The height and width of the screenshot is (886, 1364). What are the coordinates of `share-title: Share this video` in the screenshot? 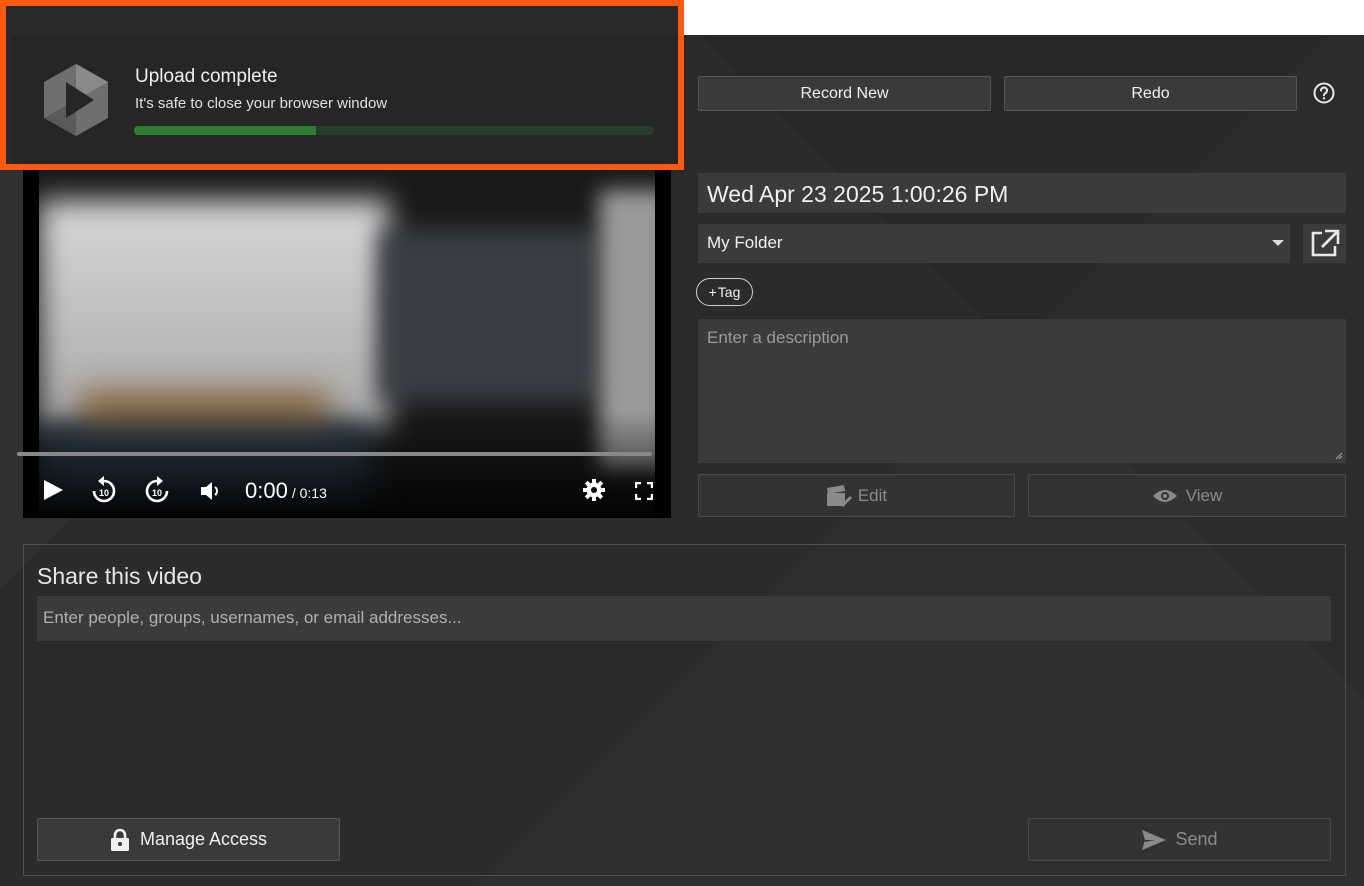 It's located at (119, 576).